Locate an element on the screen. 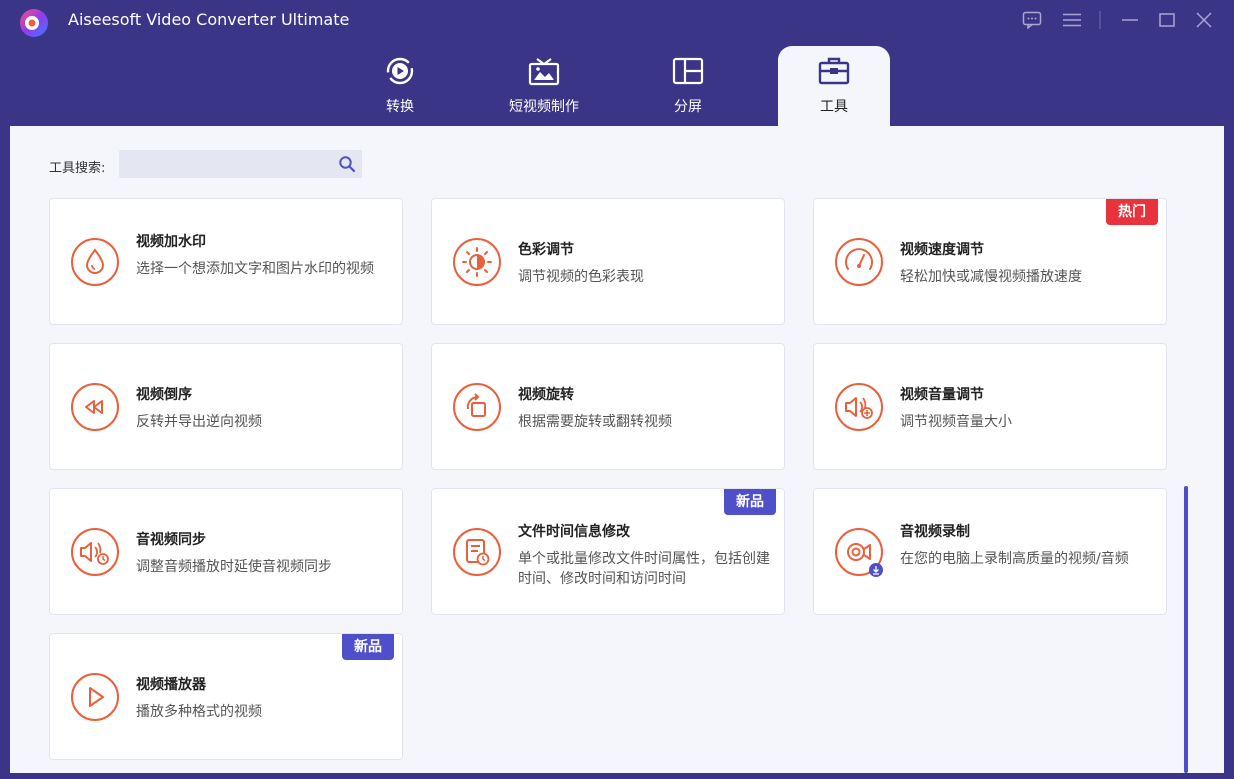  search-input is located at coordinates (224, 164).